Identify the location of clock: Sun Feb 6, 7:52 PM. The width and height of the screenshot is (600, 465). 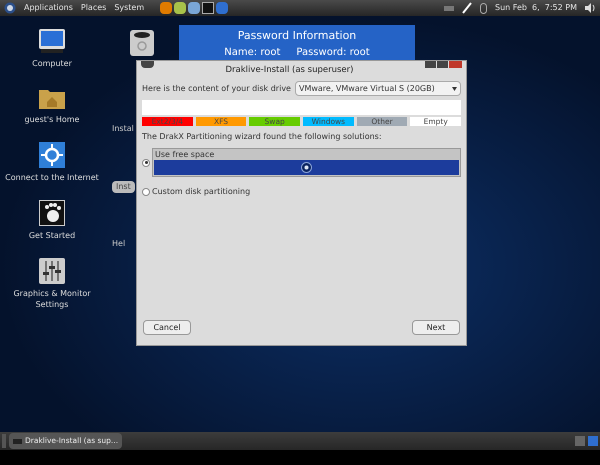
(536, 8).